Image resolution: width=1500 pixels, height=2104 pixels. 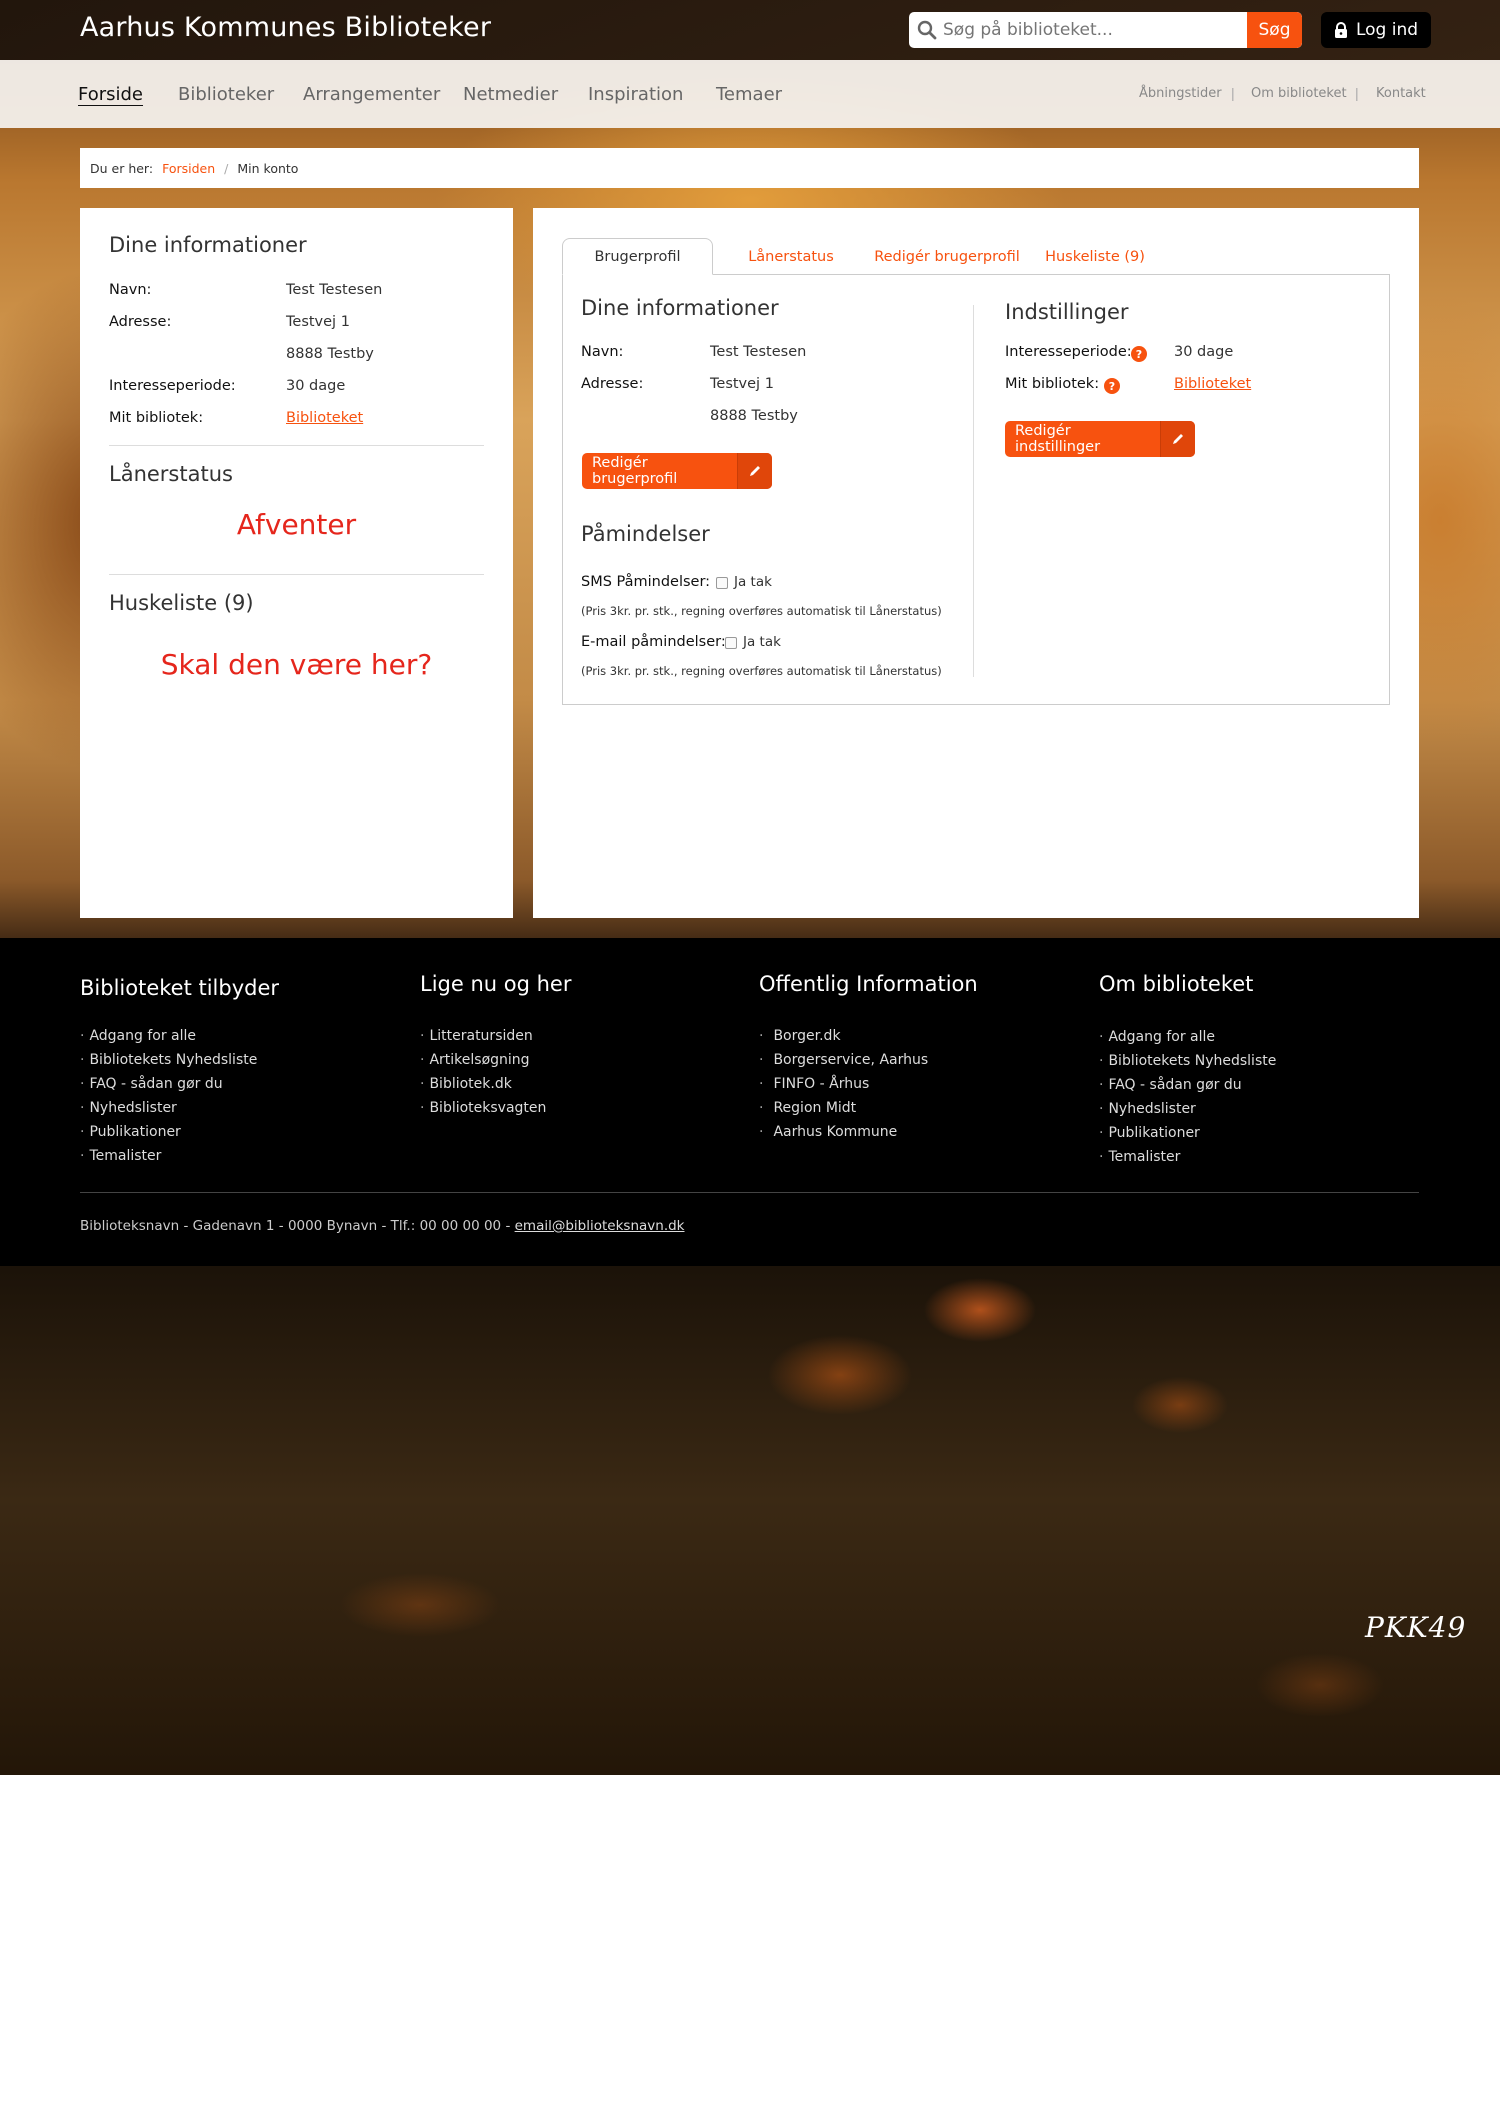 What do you see at coordinates (653, 642) in the screenshot?
I see `email-reminder-label: E-mail påmindelser:` at bounding box center [653, 642].